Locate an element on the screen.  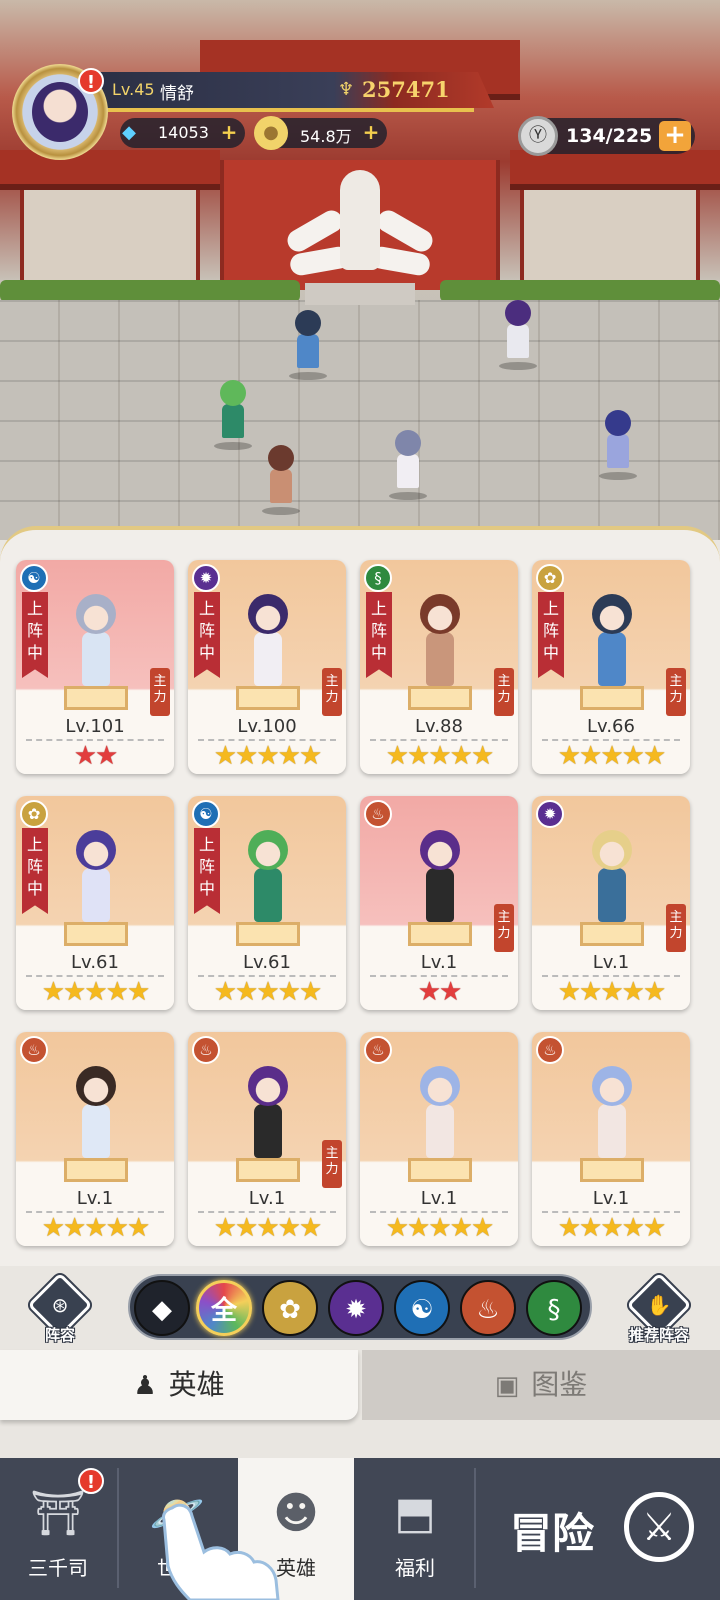
lineup-label: 阵容 is located at coordinates (59, 1335).